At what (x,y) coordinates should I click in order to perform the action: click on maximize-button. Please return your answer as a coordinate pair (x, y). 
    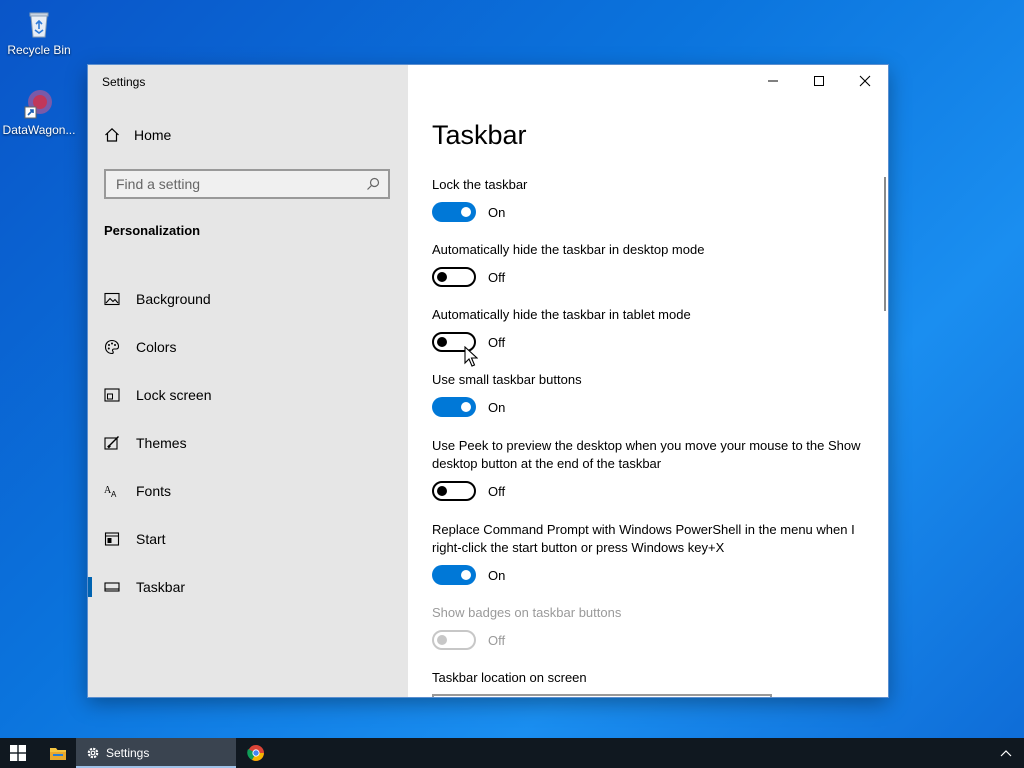
    Looking at the image, I should click on (819, 81).